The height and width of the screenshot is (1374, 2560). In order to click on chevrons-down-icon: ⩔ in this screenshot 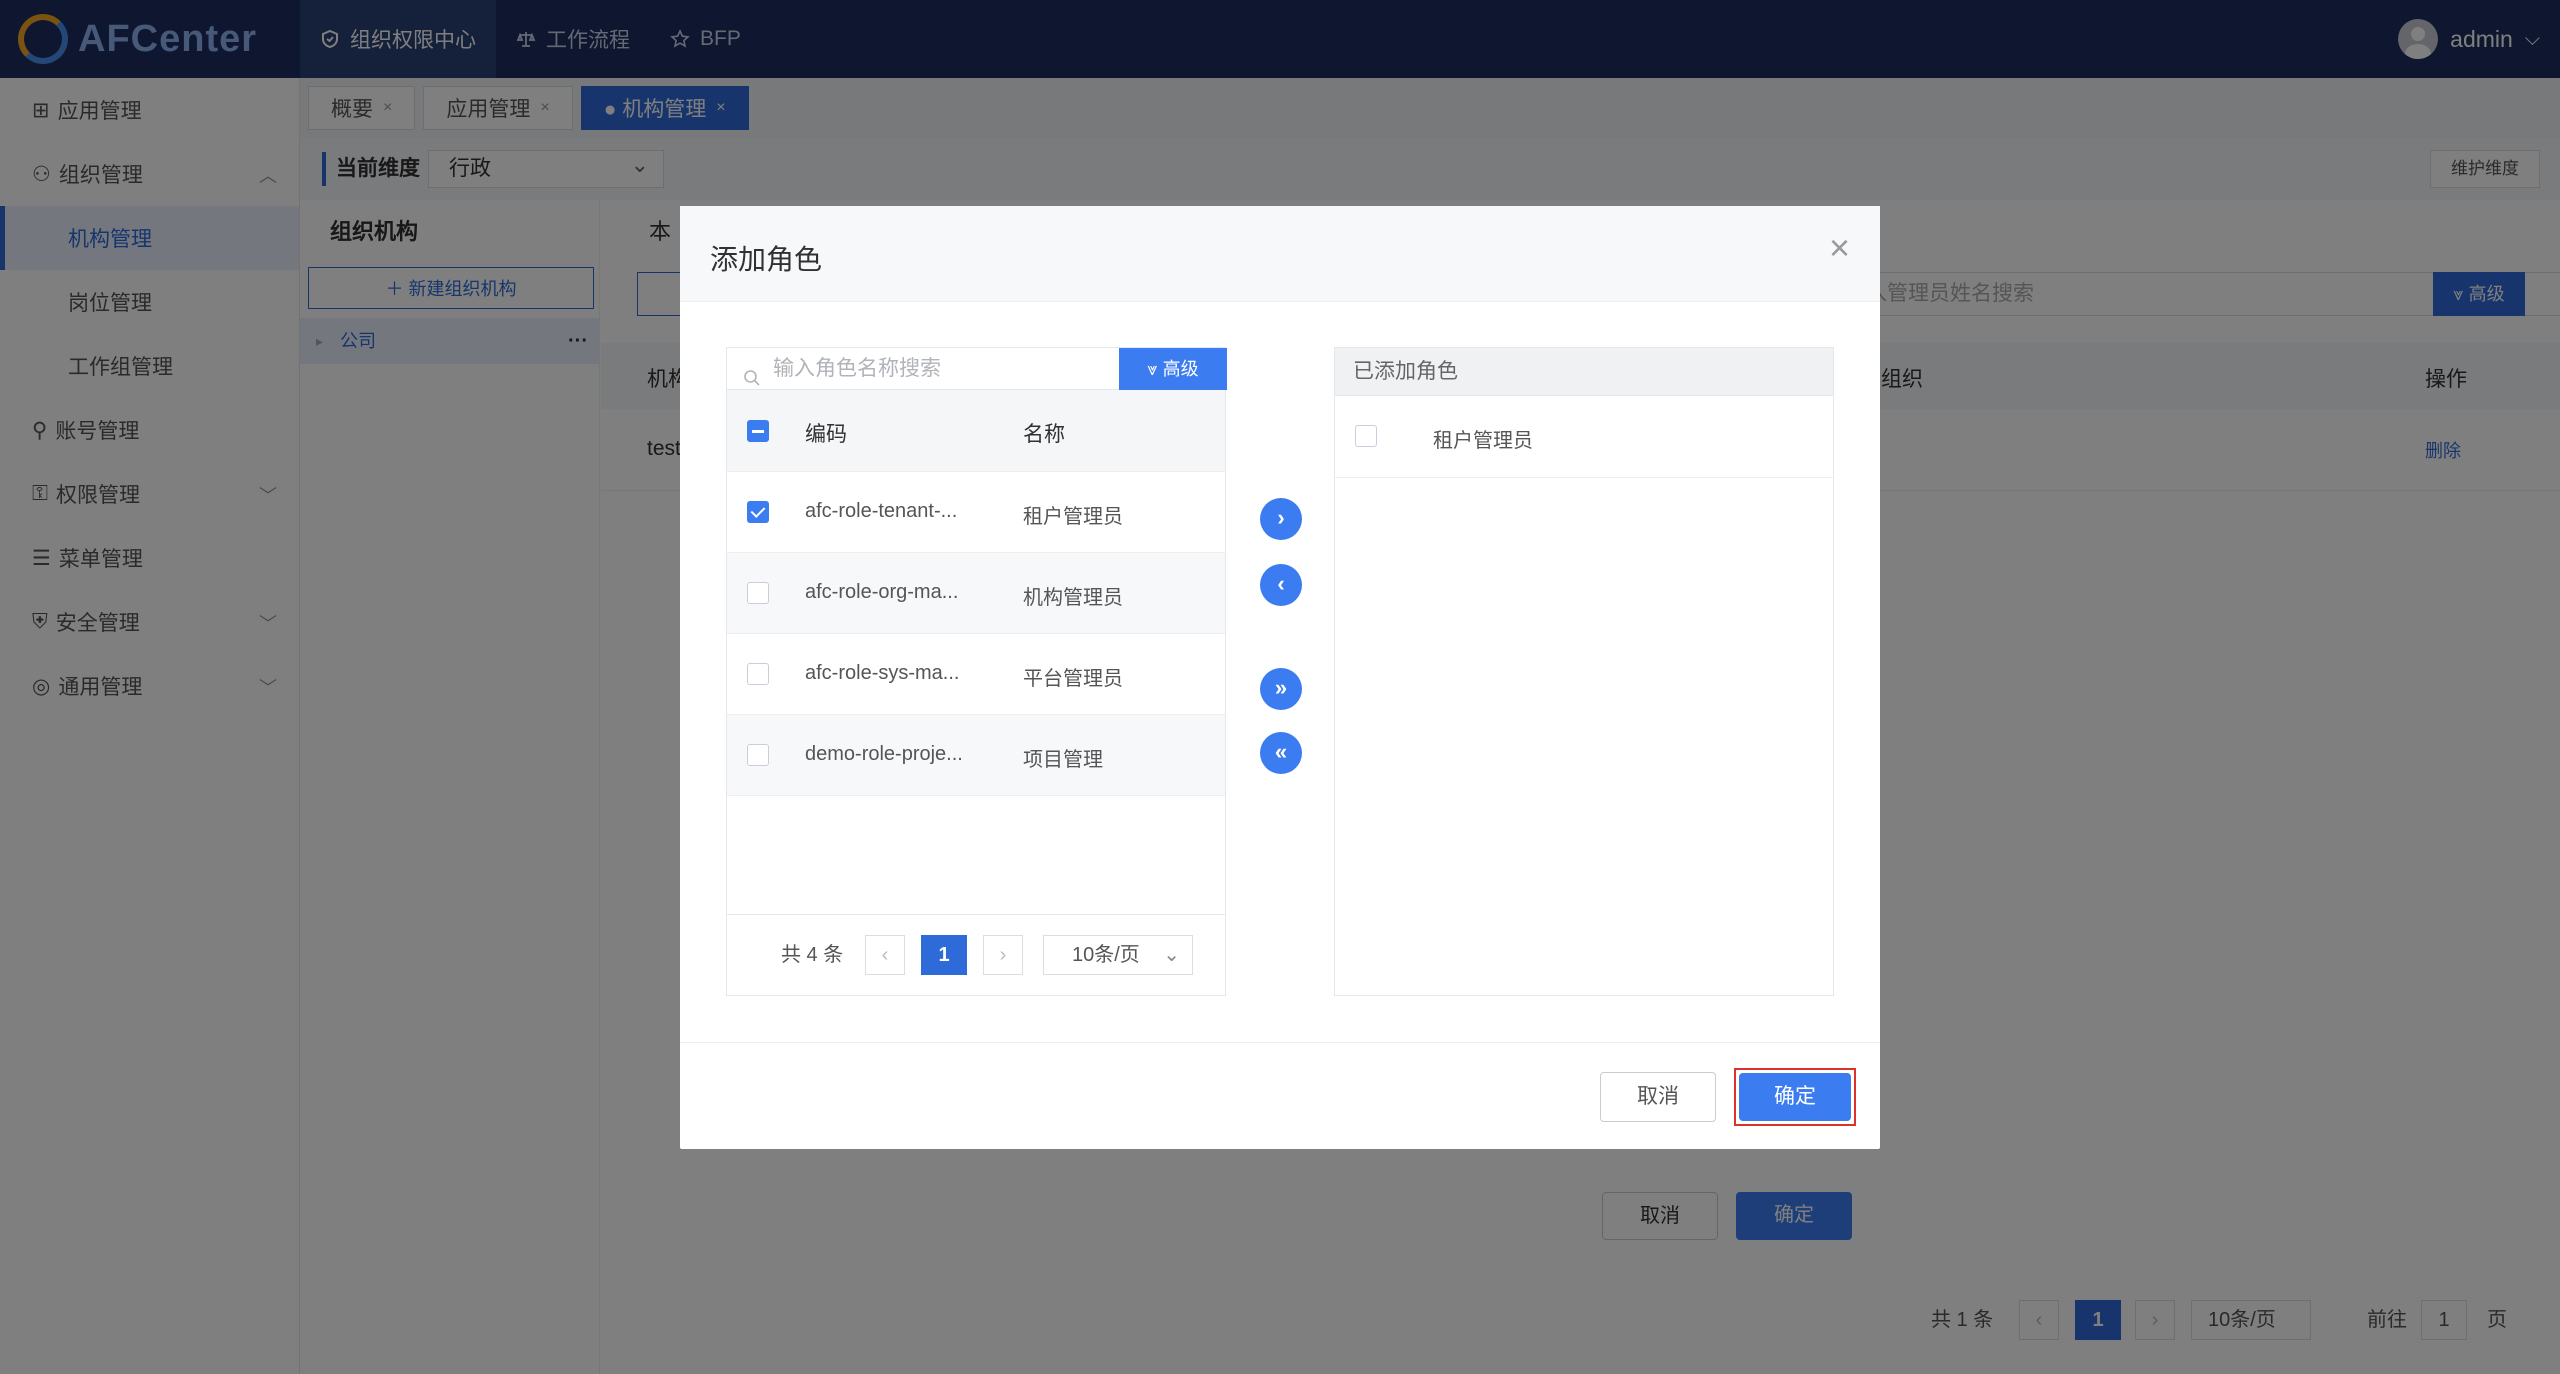, I will do `click(1155, 369)`.